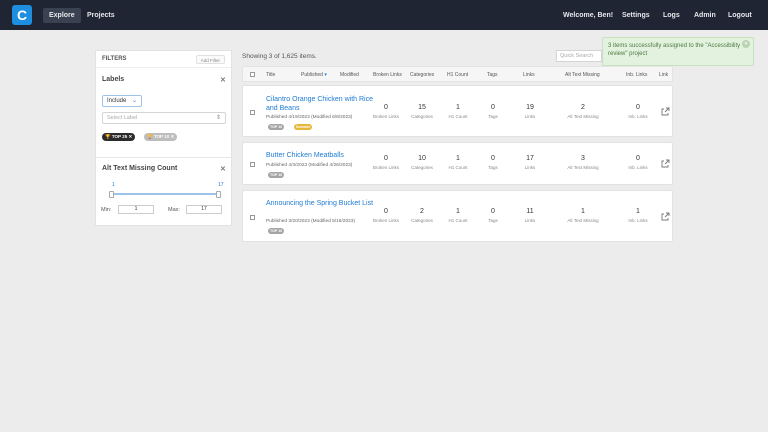 This screenshot has height=432, width=768. I want to click on label-chip-top25: 🏆 TOP 25 ✕, so click(119, 137).